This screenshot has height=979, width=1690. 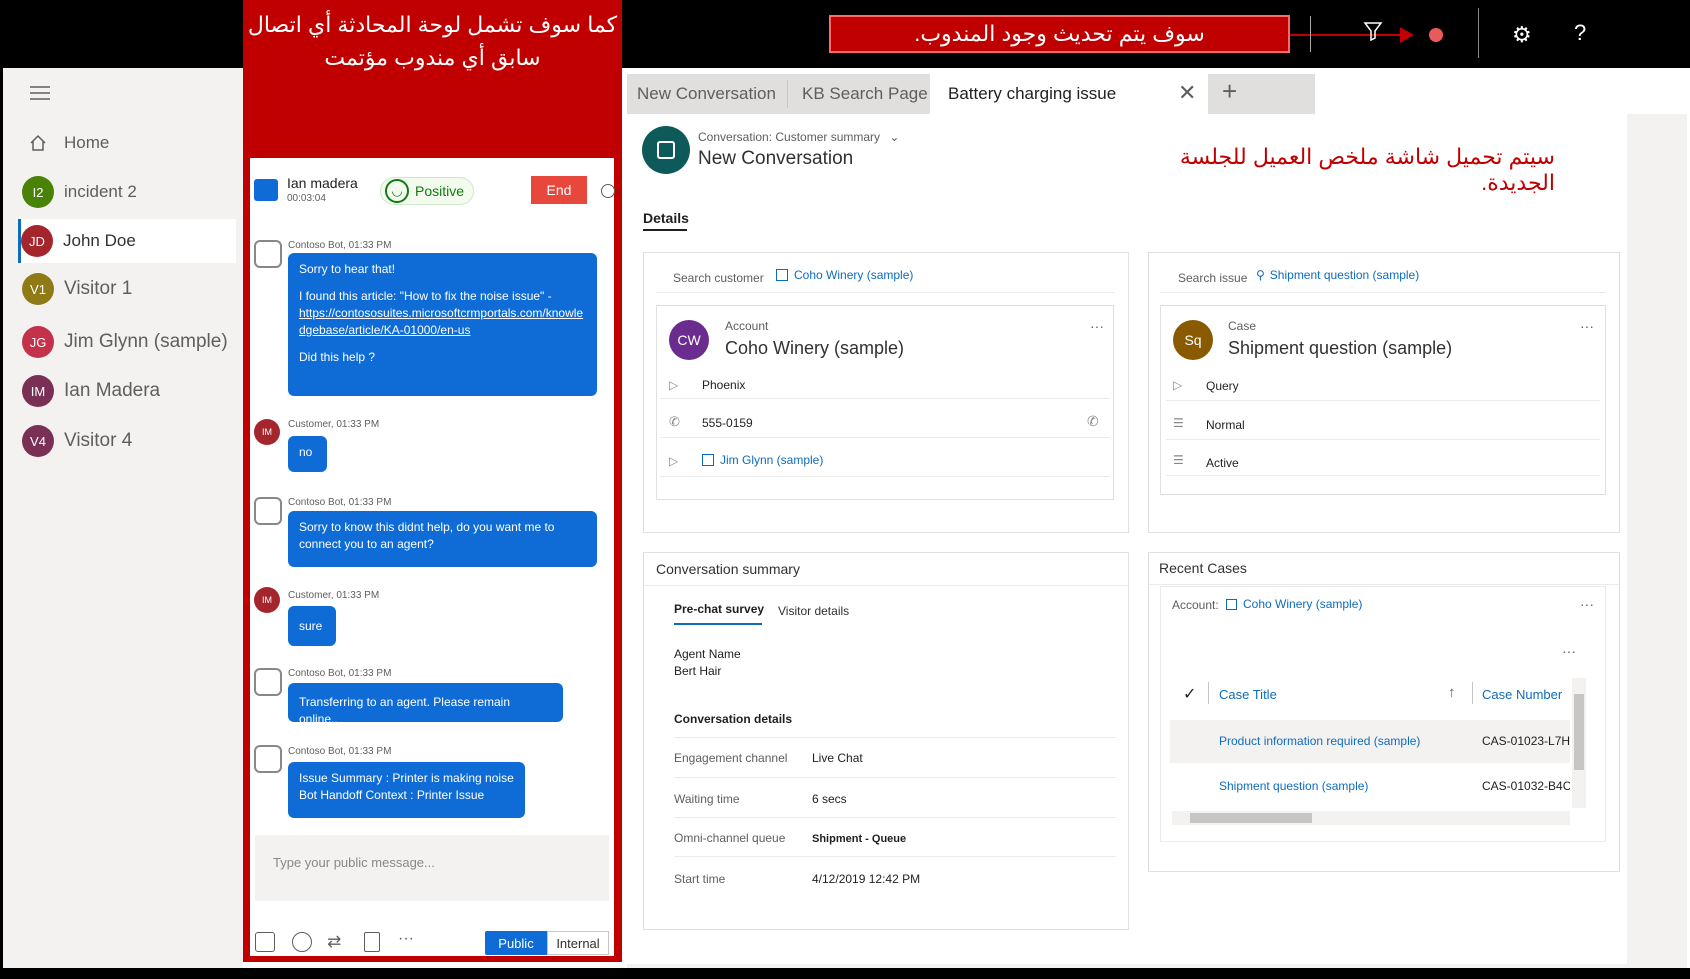 What do you see at coordinates (440, 191) in the screenshot?
I see `sentiment-label: Positive` at bounding box center [440, 191].